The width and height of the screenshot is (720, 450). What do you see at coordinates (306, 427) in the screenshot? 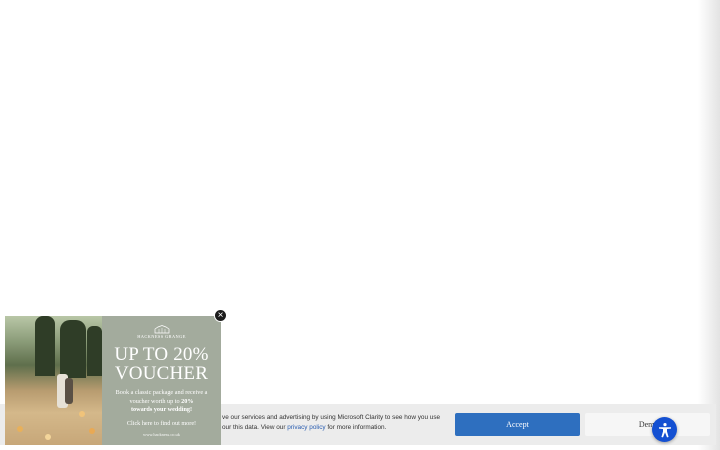
I see `privacy-policy-link: privacy policy` at bounding box center [306, 427].